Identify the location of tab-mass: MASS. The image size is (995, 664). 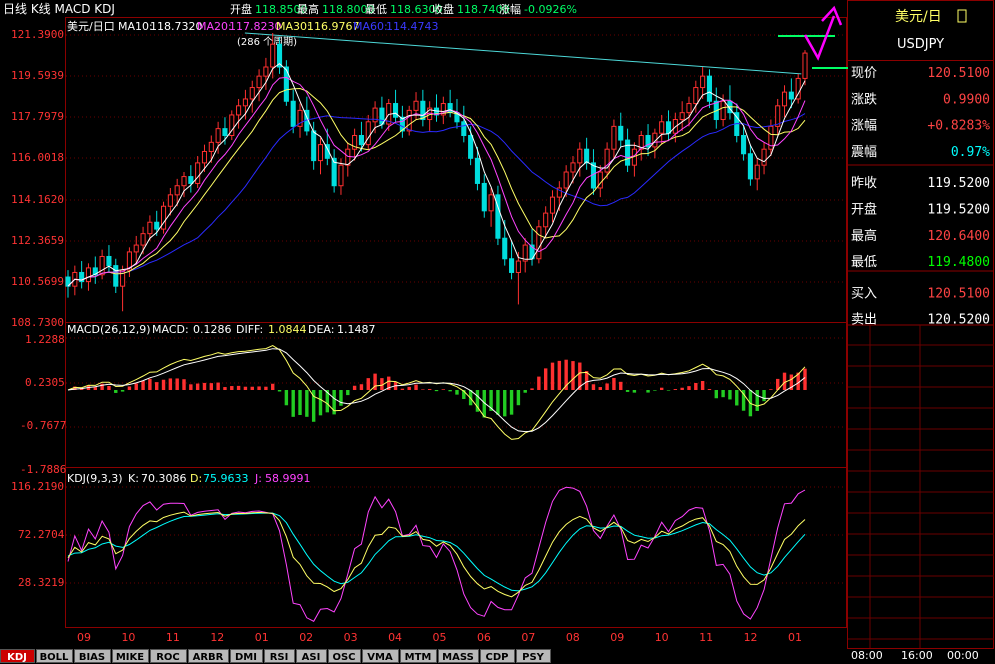
(458, 656).